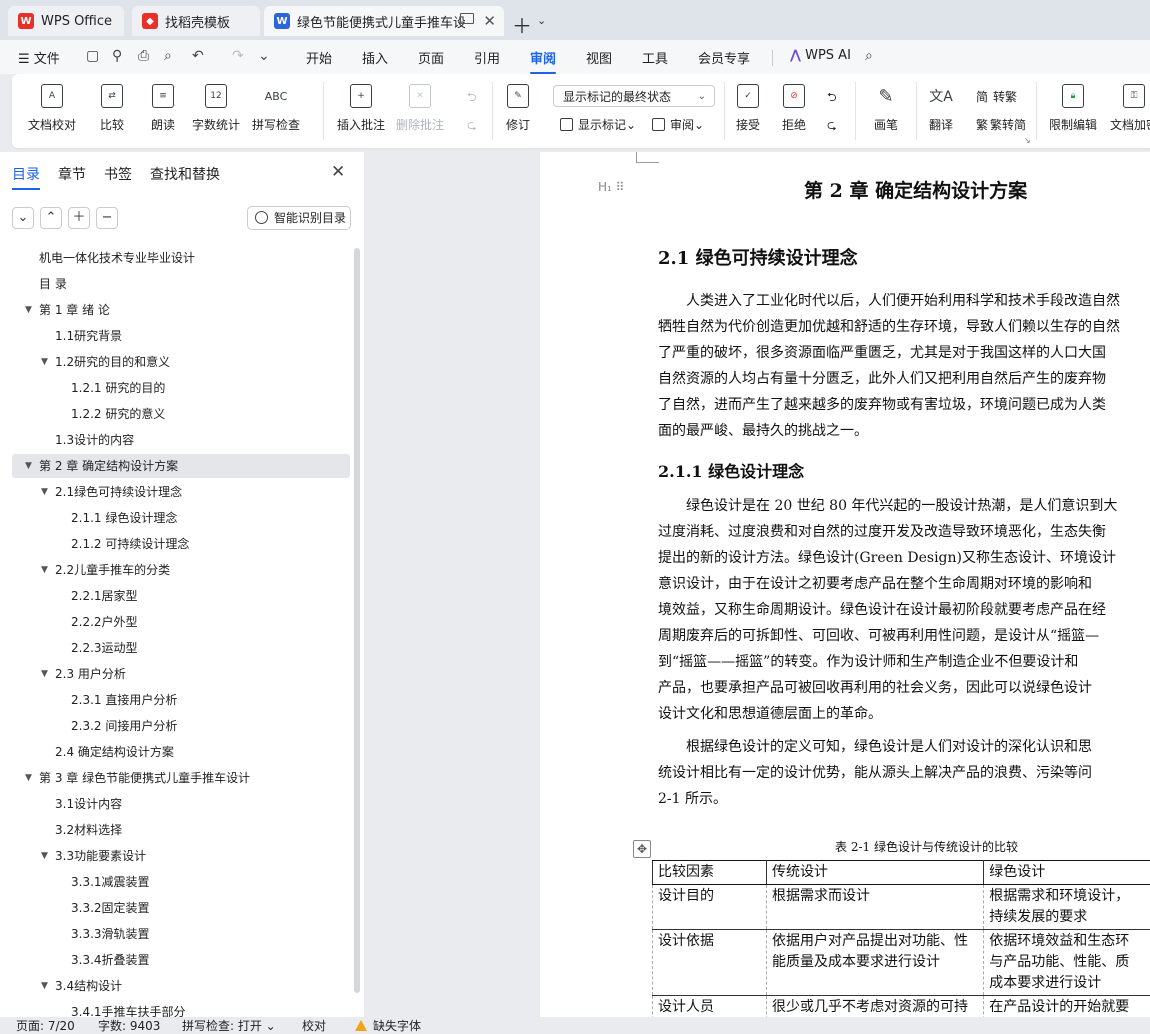 This screenshot has height=1034, width=1150. Describe the element at coordinates (181, 804) in the screenshot. I see `toc-item: 3.1设计内容` at that location.